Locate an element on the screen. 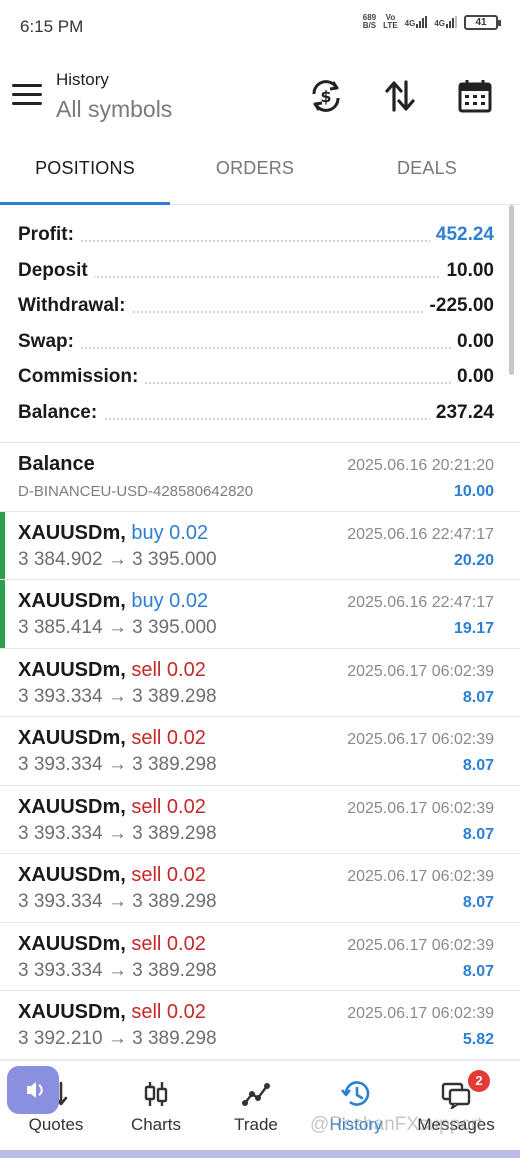 This screenshot has height=1158, width=520. charts-icon is located at coordinates (156, 1094).